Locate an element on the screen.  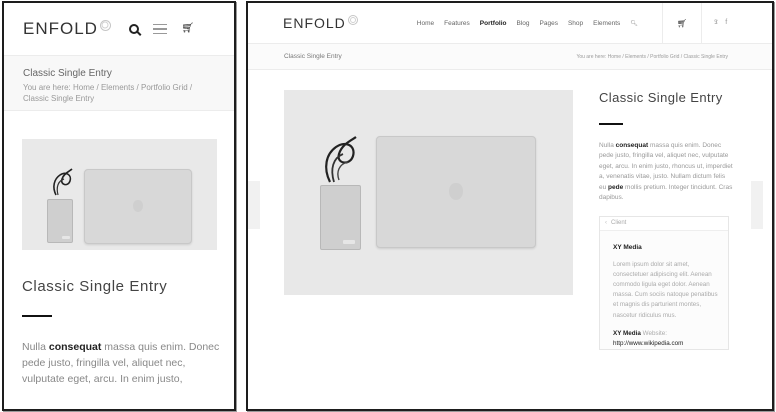
nav-item-home: Home is located at coordinates (425, 23).